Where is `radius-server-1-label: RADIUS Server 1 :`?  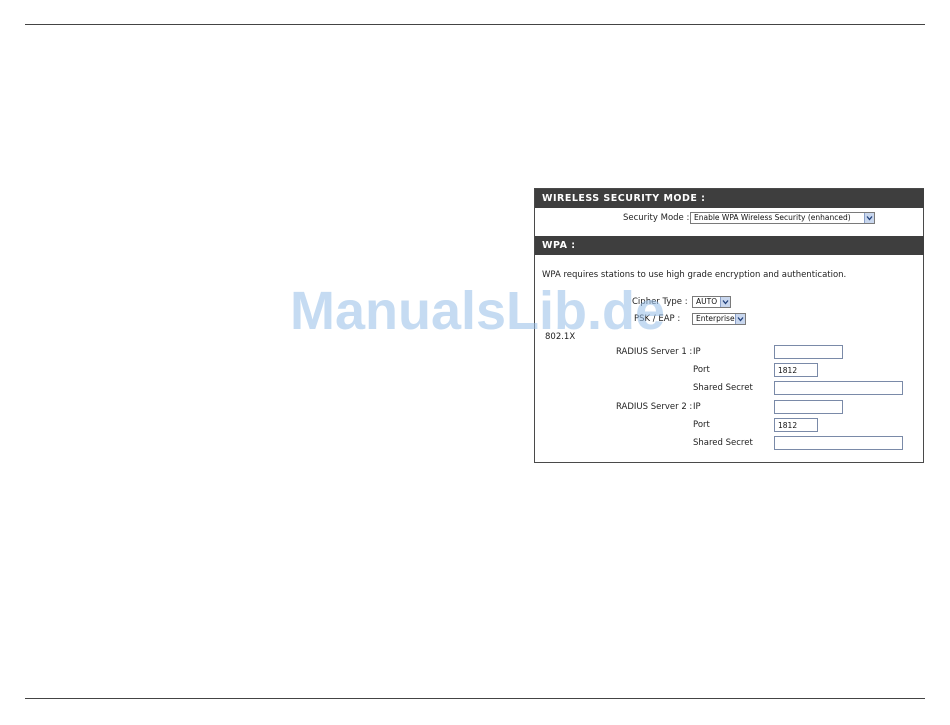
radius-server-1-label: RADIUS Server 1 : is located at coordinates (654, 352).